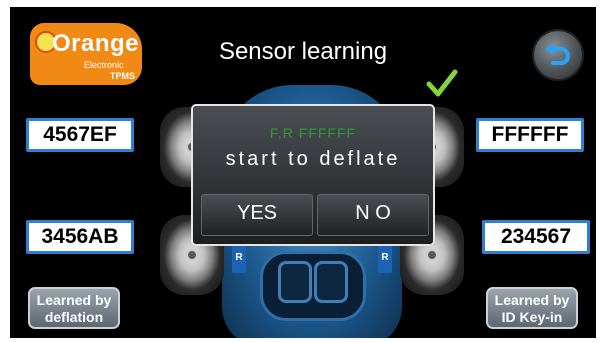 This screenshot has height=343, width=606. I want to click on sensor-id-front-right: FFFFFF, so click(530, 135).